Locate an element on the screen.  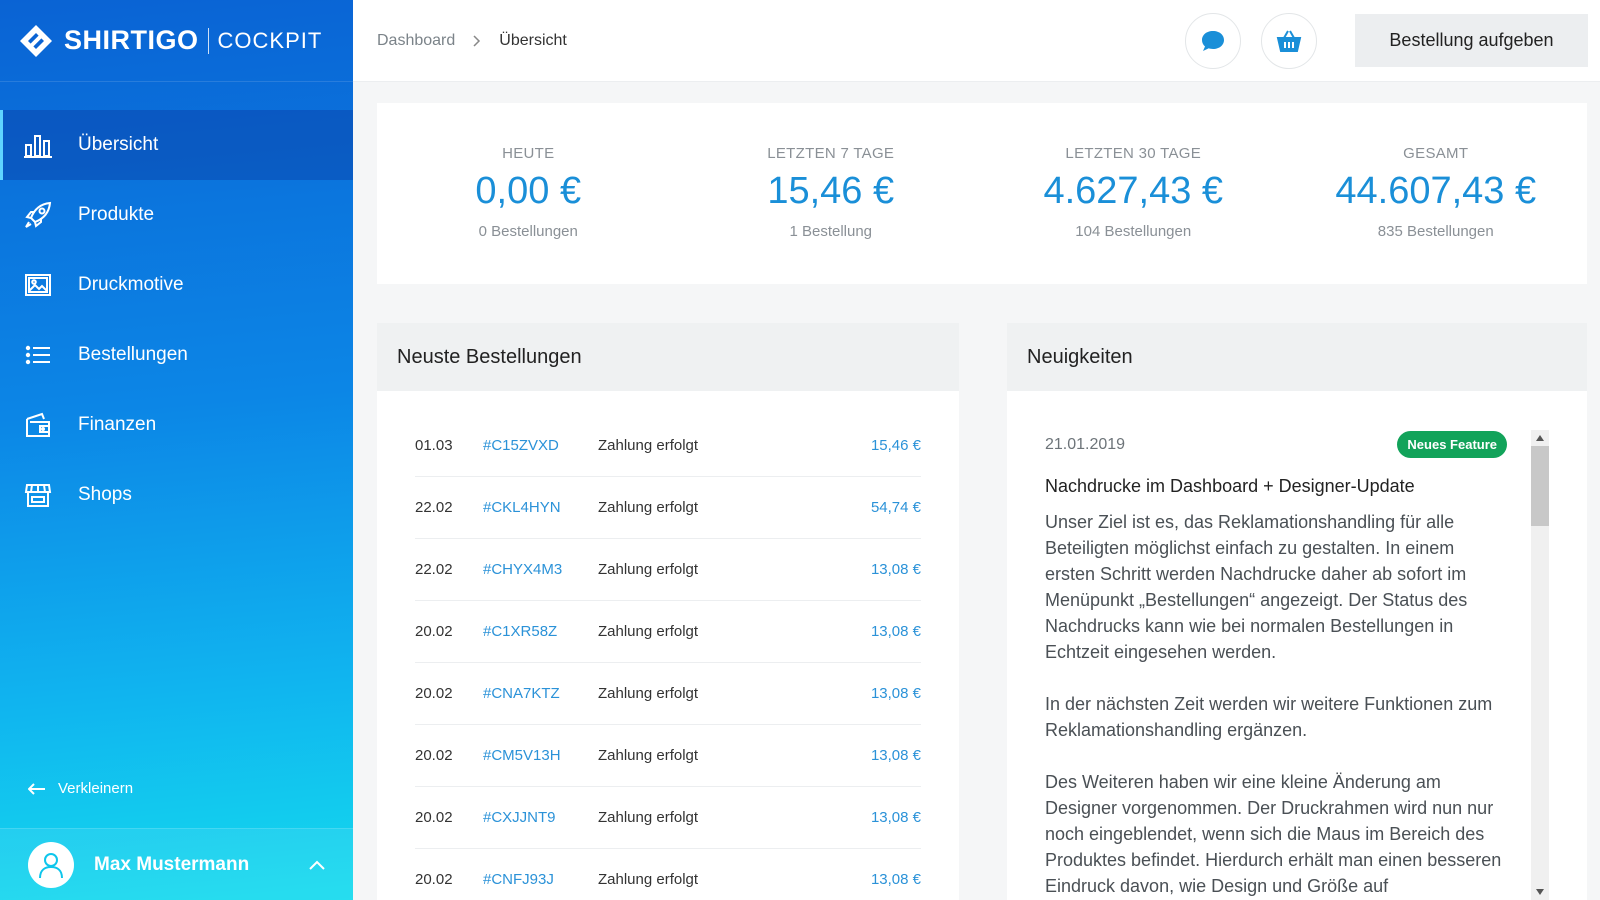
order-id-link: #C15ZVXD is located at coordinates (540, 445).